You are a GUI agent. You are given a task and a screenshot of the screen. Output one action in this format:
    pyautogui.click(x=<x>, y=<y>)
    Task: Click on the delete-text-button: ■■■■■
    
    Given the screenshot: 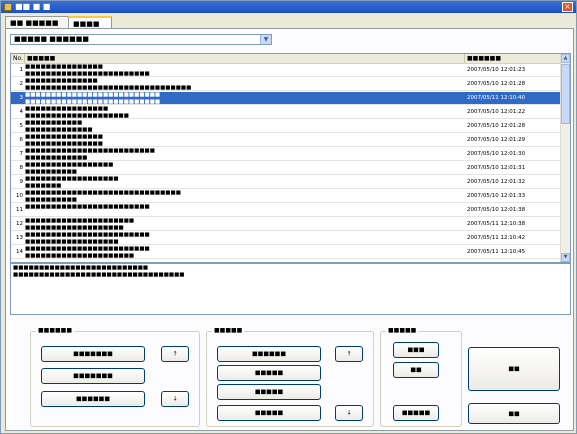 What is the action you would take?
    pyautogui.click(x=269, y=413)
    